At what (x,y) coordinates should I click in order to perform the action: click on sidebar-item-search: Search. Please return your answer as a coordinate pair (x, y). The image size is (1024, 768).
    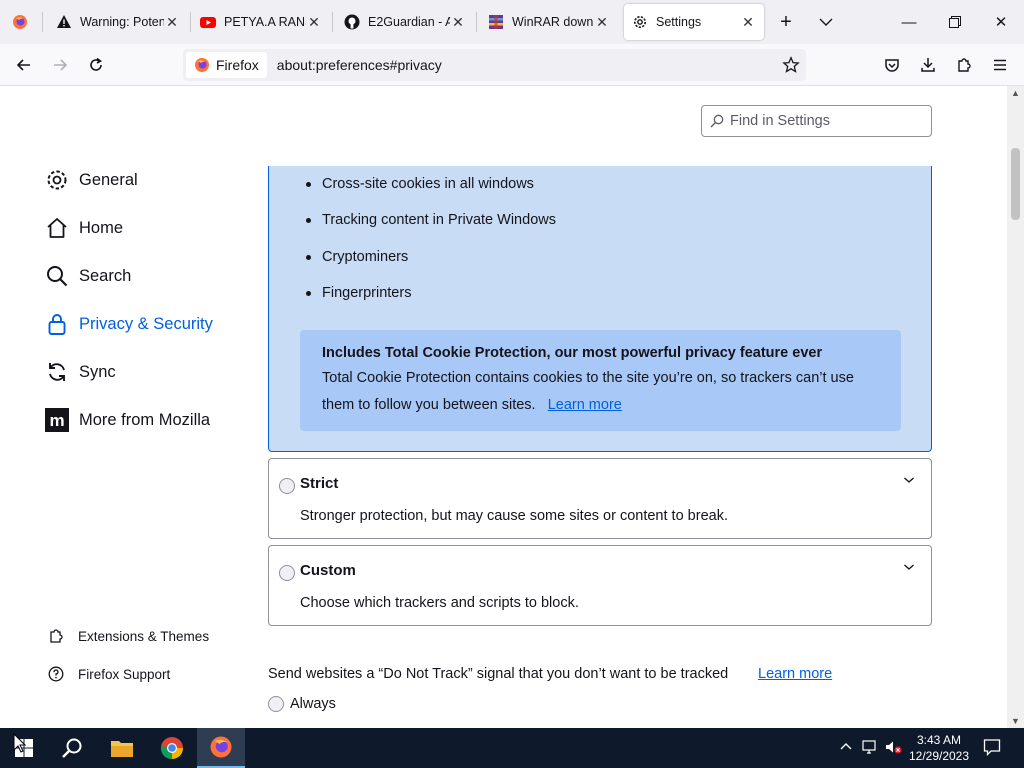
    Looking at the image, I should click on (88, 276).